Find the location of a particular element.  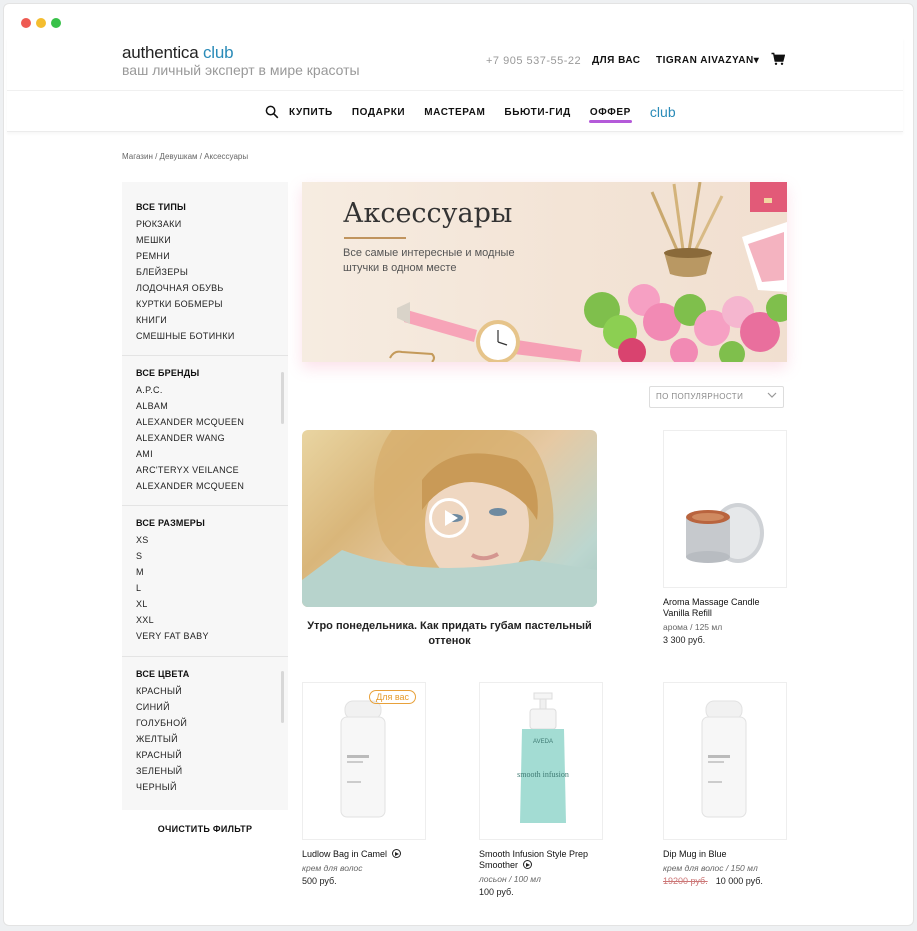

filter-option: AMI is located at coordinates (212, 454).